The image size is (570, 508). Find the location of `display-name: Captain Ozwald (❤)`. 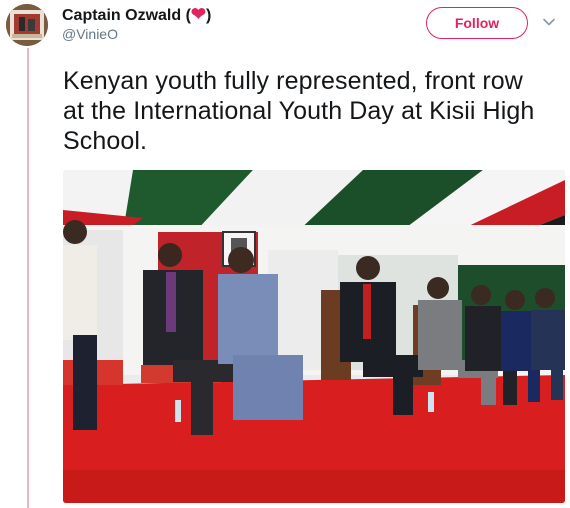

display-name: Captain Ozwald (❤) is located at coordinates (136, 14).